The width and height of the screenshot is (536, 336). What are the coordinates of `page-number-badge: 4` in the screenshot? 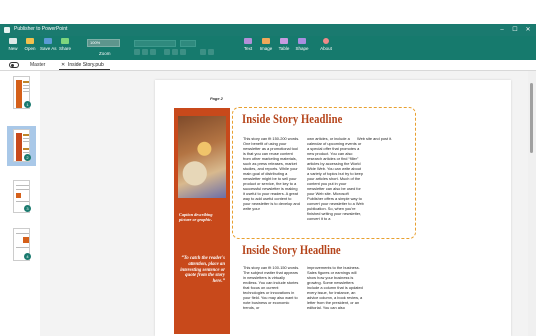 It's located at (27, 256).